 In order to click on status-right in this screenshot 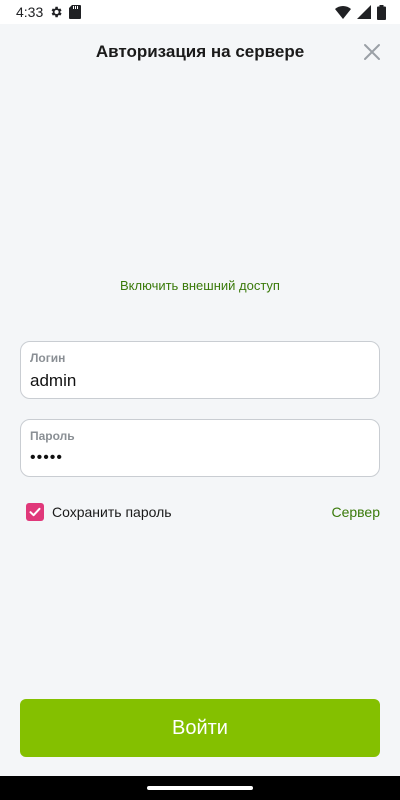, I will do `click(360, 12)`.